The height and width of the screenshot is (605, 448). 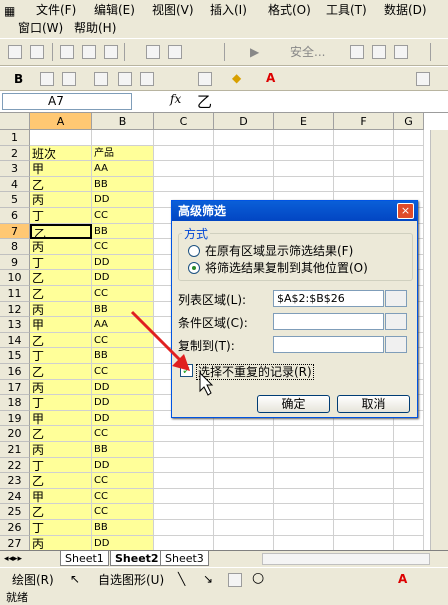 What do you see at coordinates (15, 450) in the screenshot?
I see `row-header: 21` at bounding box center [15, 450].